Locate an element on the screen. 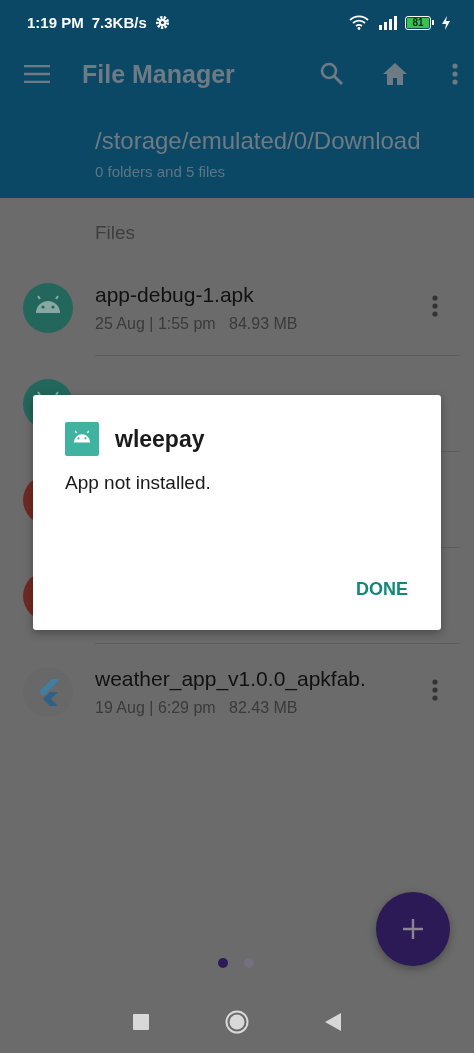  back-icon is located at coordinates (333, 1022).